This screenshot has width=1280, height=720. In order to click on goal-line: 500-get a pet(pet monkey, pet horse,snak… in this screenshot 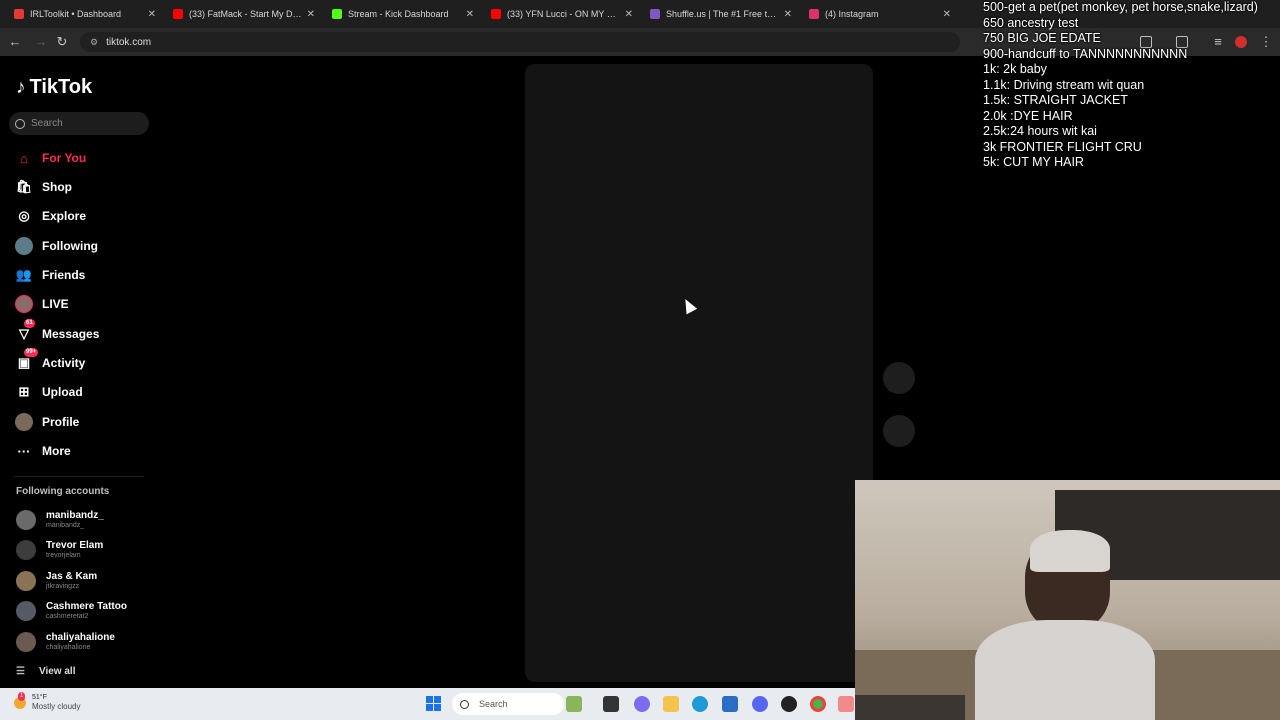, I will do `click(1120, 7)`.